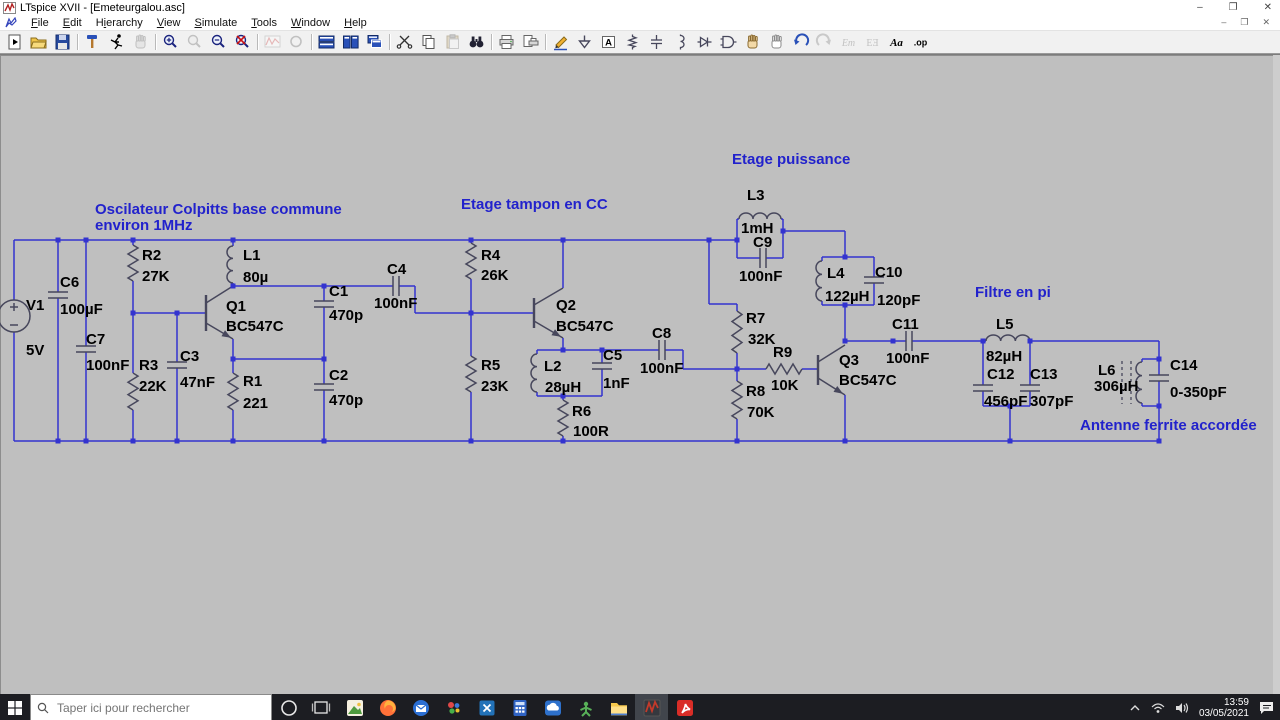  What do you see at coordinates (753, 42) in the screenshot?
I see `move-button` at bounding box center [753, 42].